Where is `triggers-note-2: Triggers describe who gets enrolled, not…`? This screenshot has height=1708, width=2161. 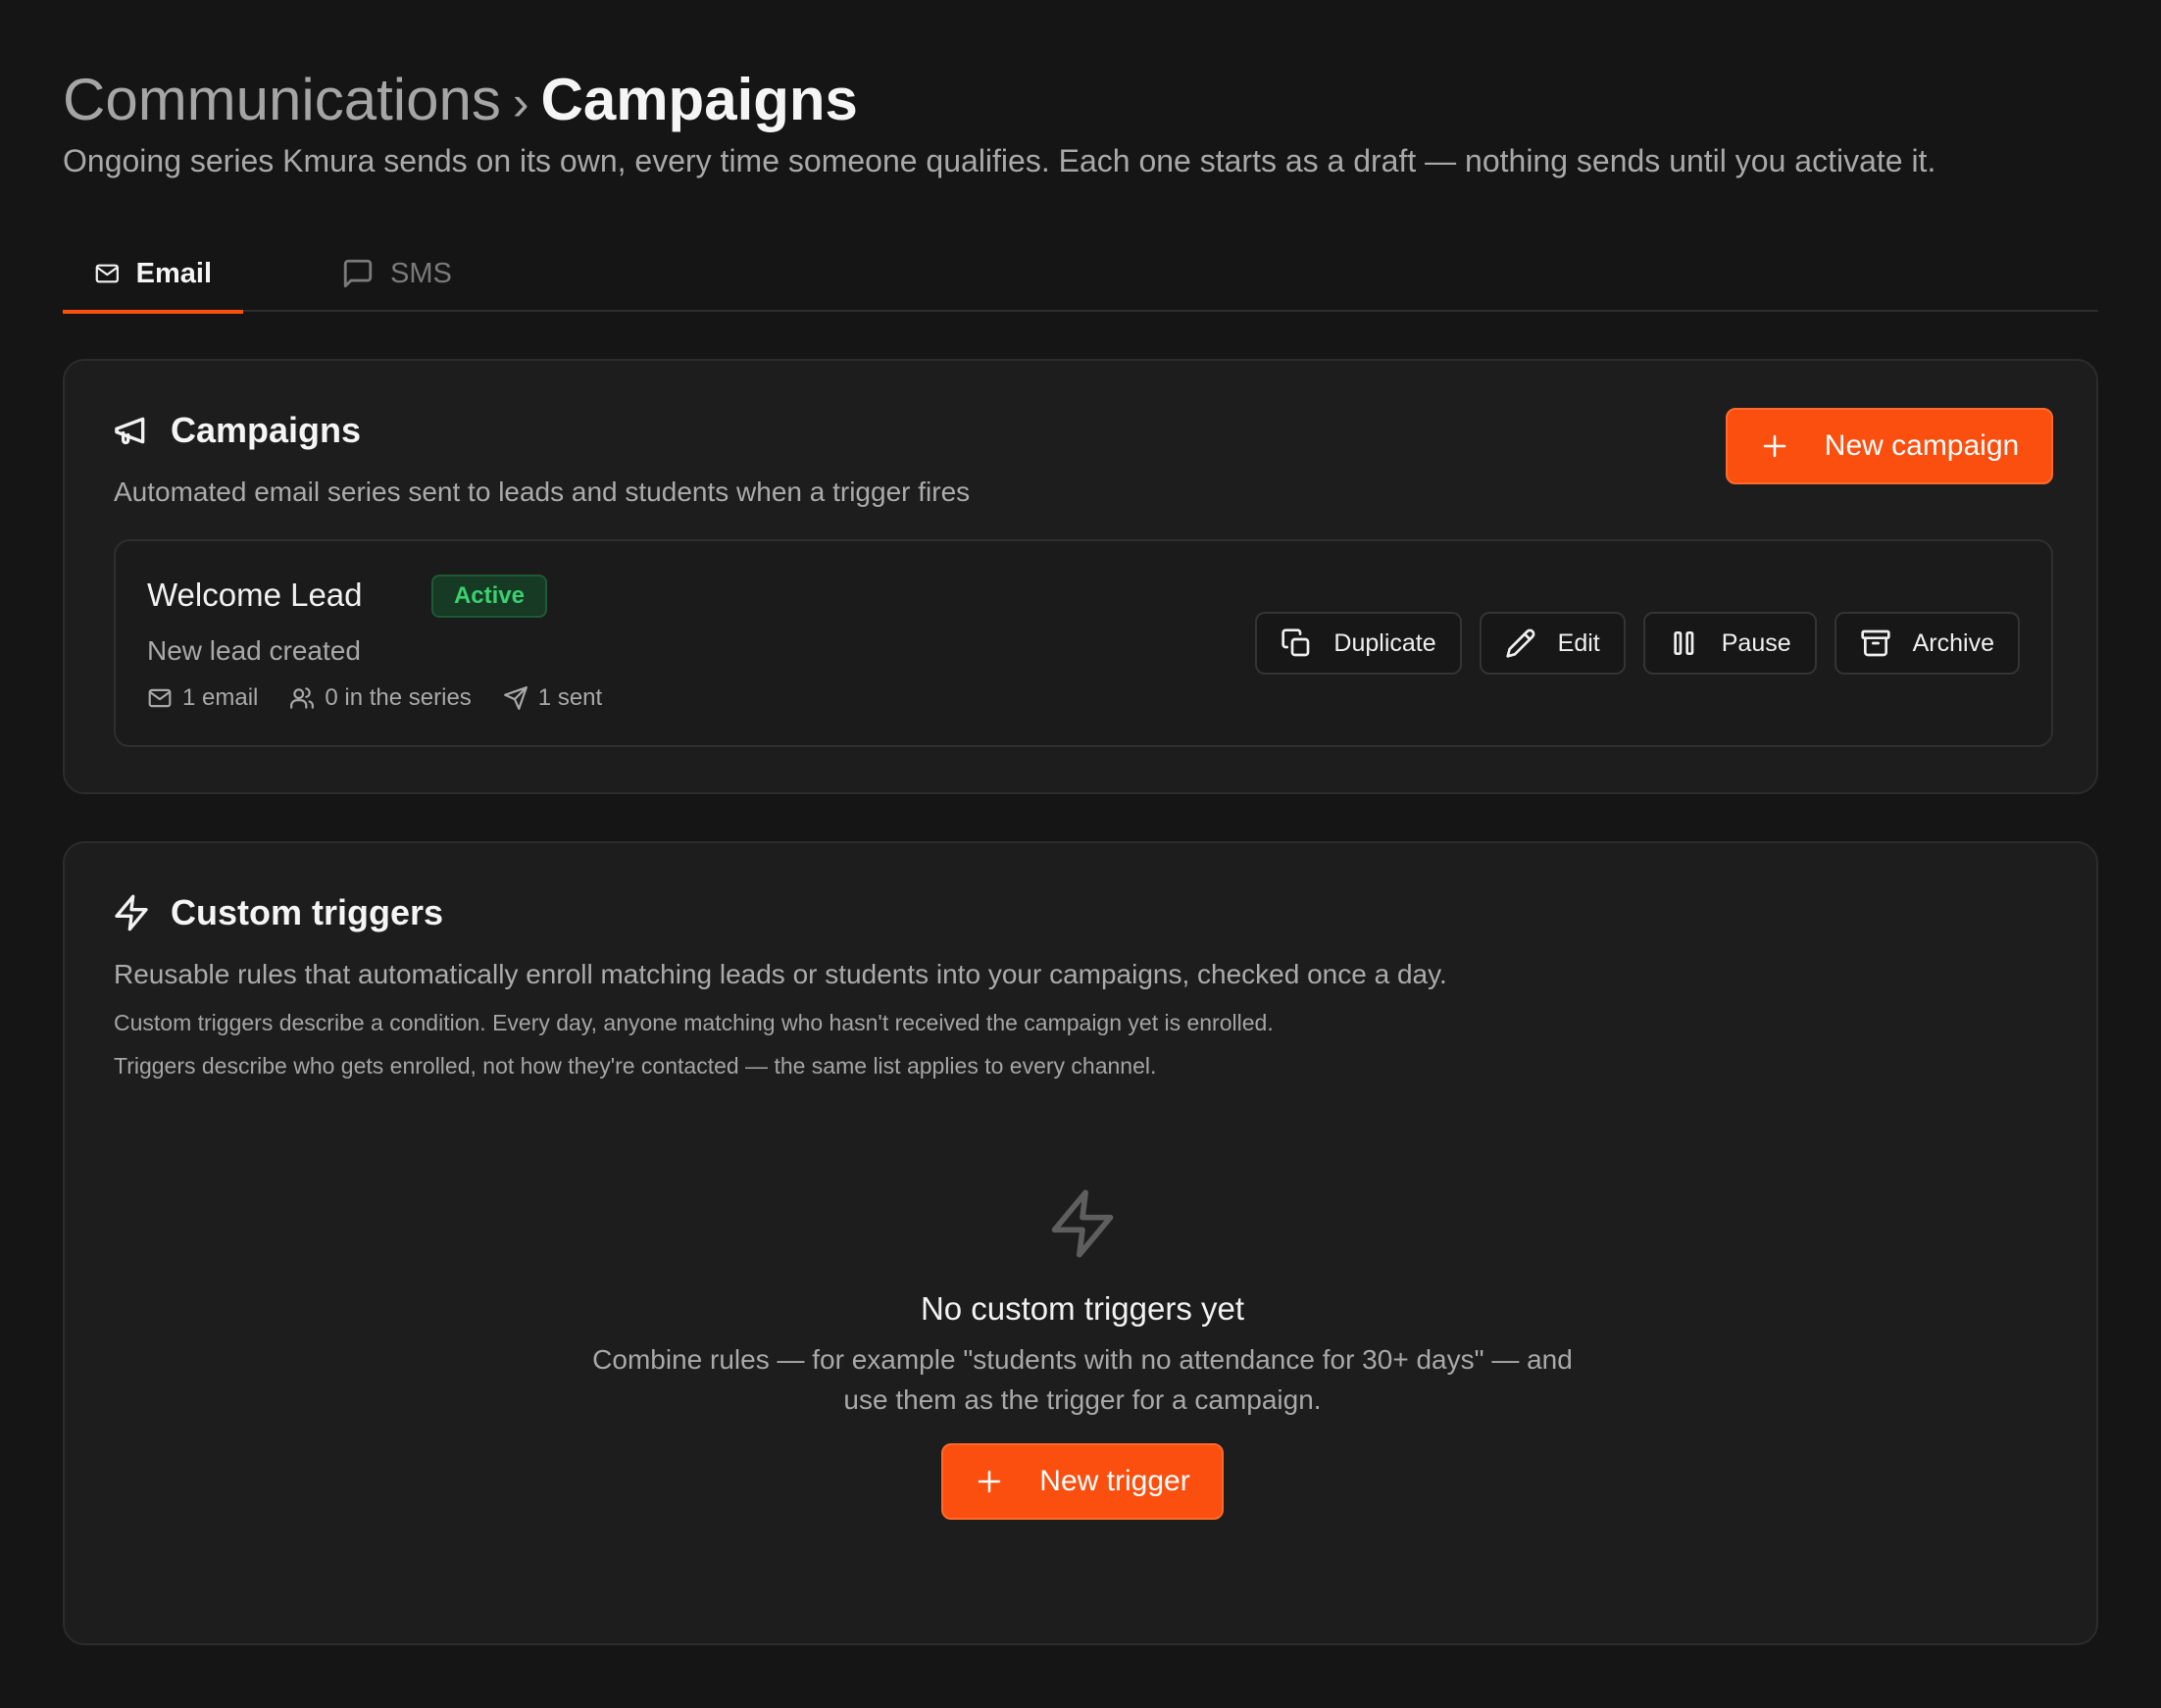
triggers-note-2: Triggers describe who gets enrolled, not… is located at coordinates (635, 1066).